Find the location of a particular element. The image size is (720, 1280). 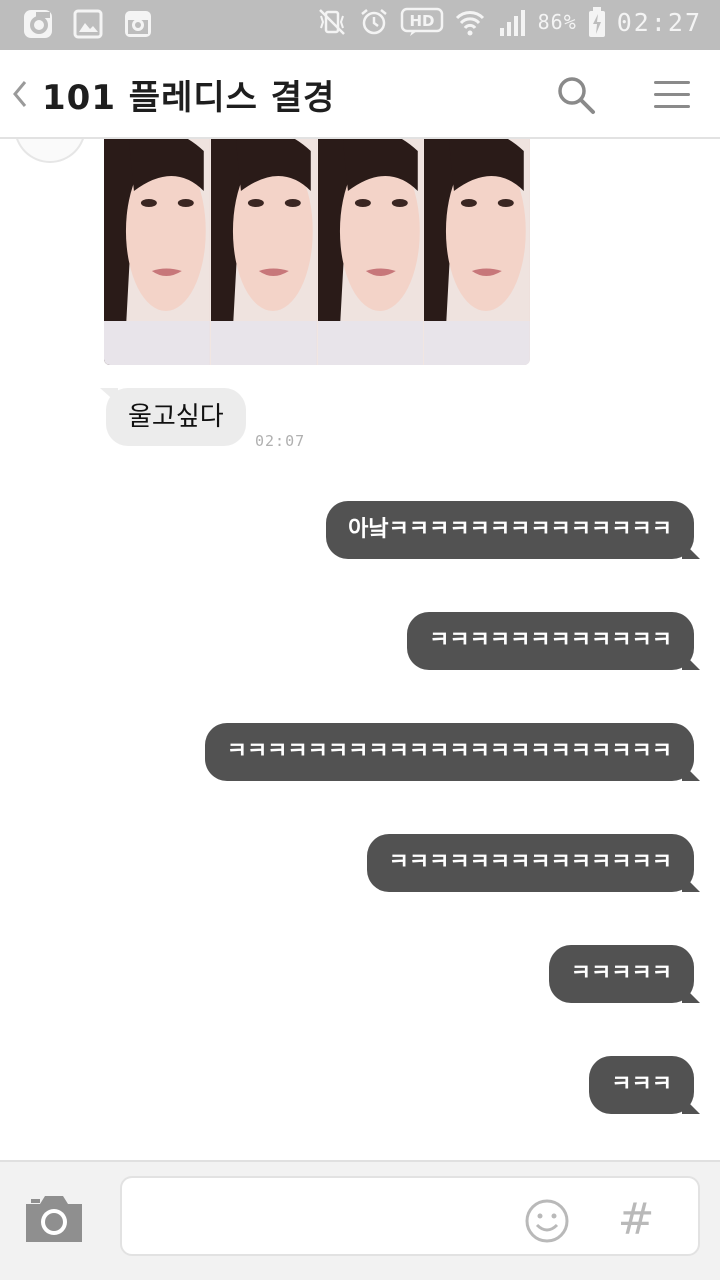

search-icon is located at coordinates (576, 95).